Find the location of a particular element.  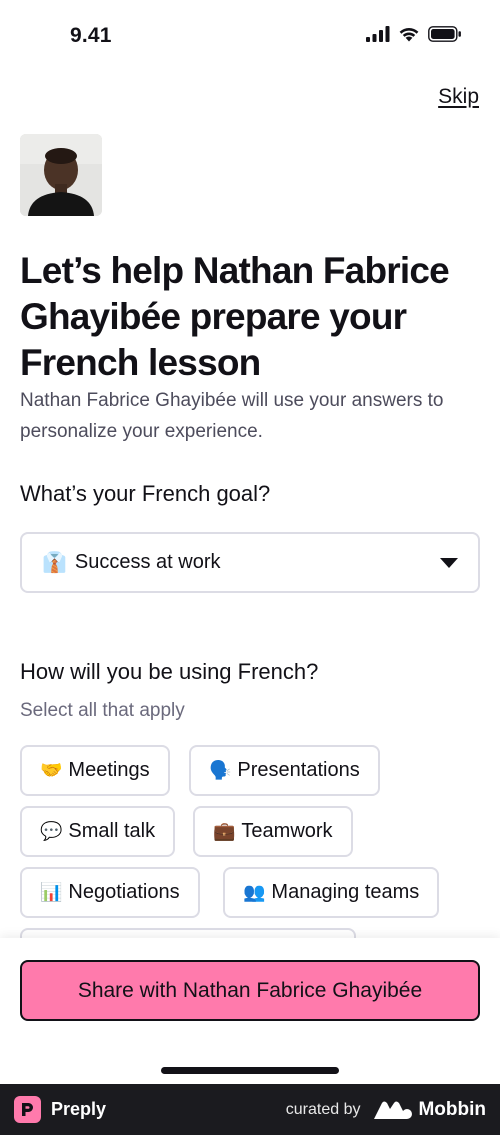

chip-label: Small talk is located at coordinates (112, 831).